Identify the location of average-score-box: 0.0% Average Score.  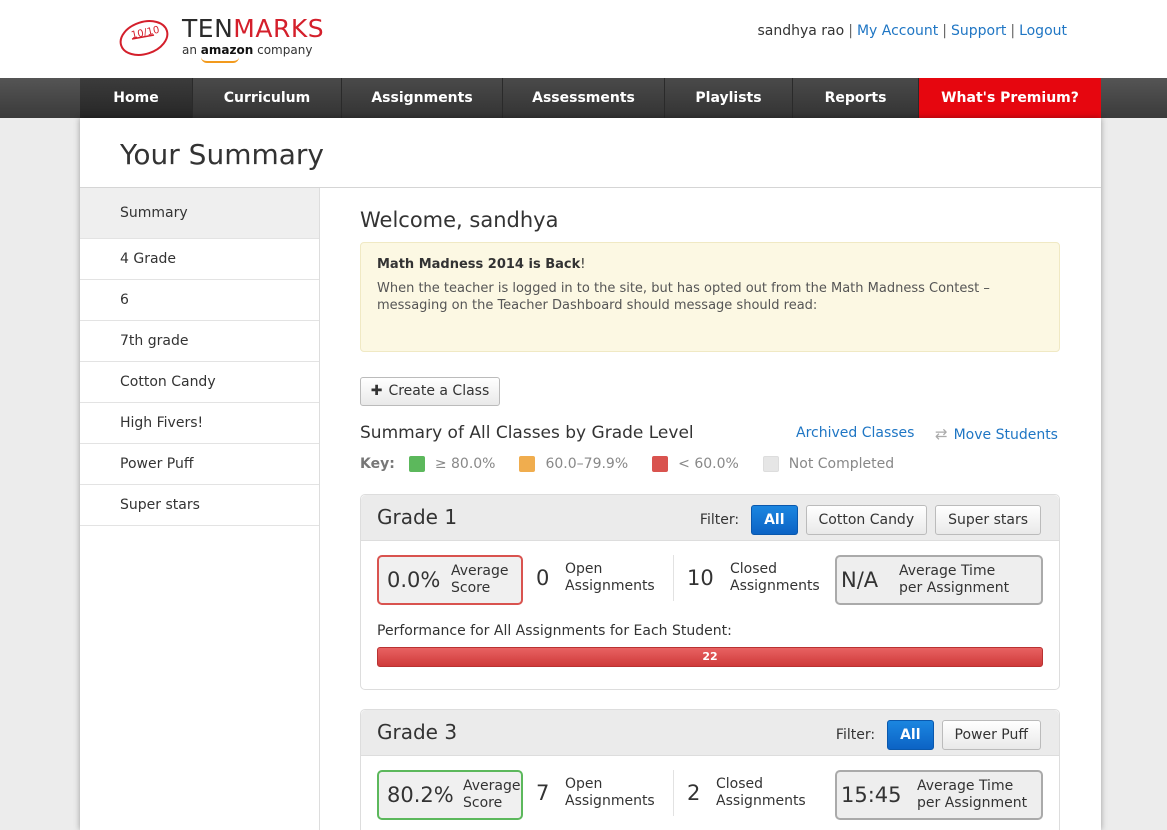
(450, 580).